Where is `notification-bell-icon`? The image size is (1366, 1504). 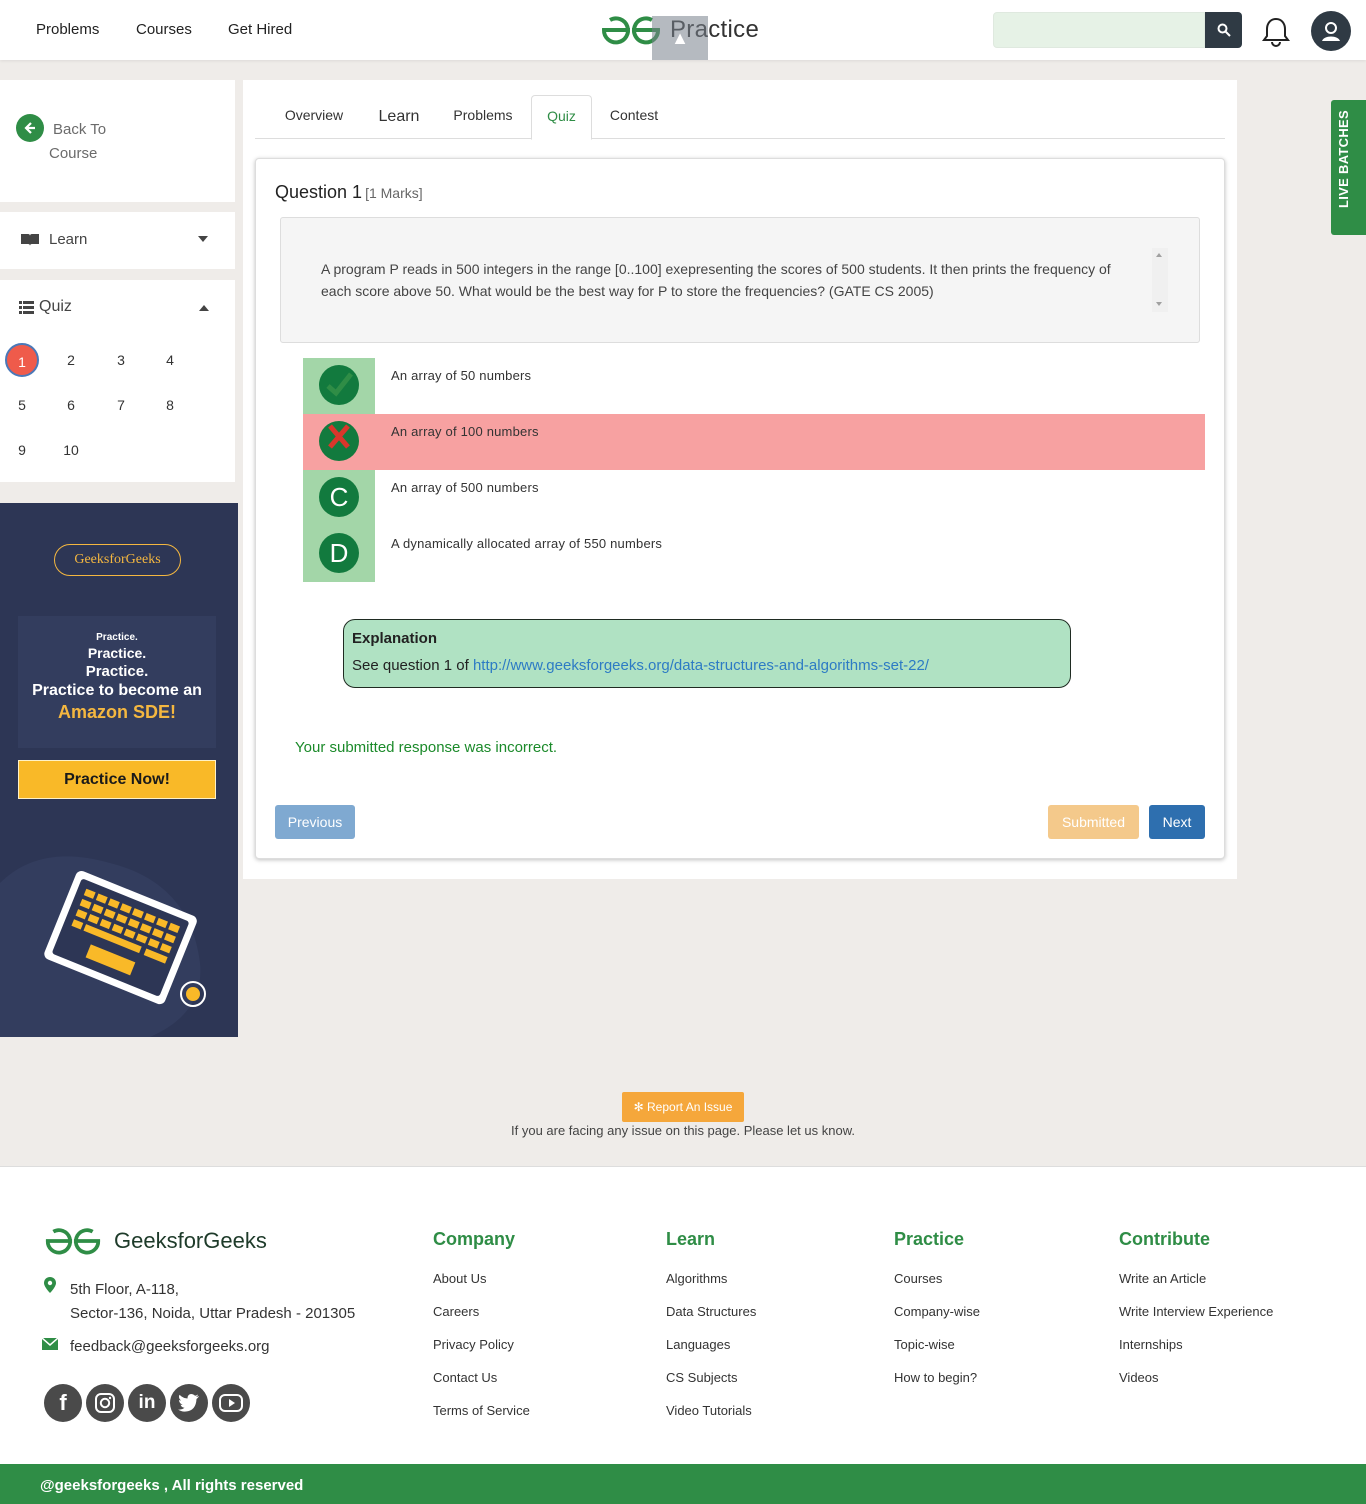 notification-bell-icon is located at coordinates (1276, 32).